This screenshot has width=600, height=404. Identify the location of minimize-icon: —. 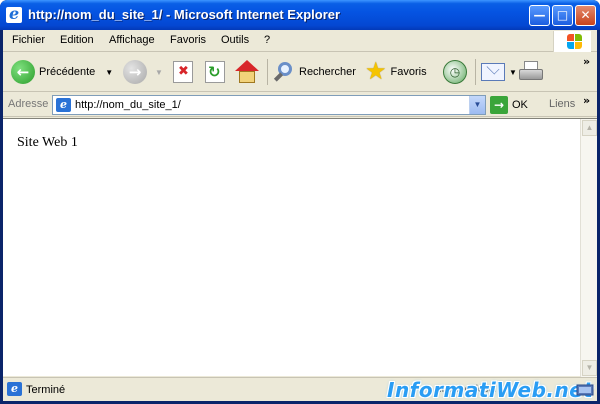
(539, 15).